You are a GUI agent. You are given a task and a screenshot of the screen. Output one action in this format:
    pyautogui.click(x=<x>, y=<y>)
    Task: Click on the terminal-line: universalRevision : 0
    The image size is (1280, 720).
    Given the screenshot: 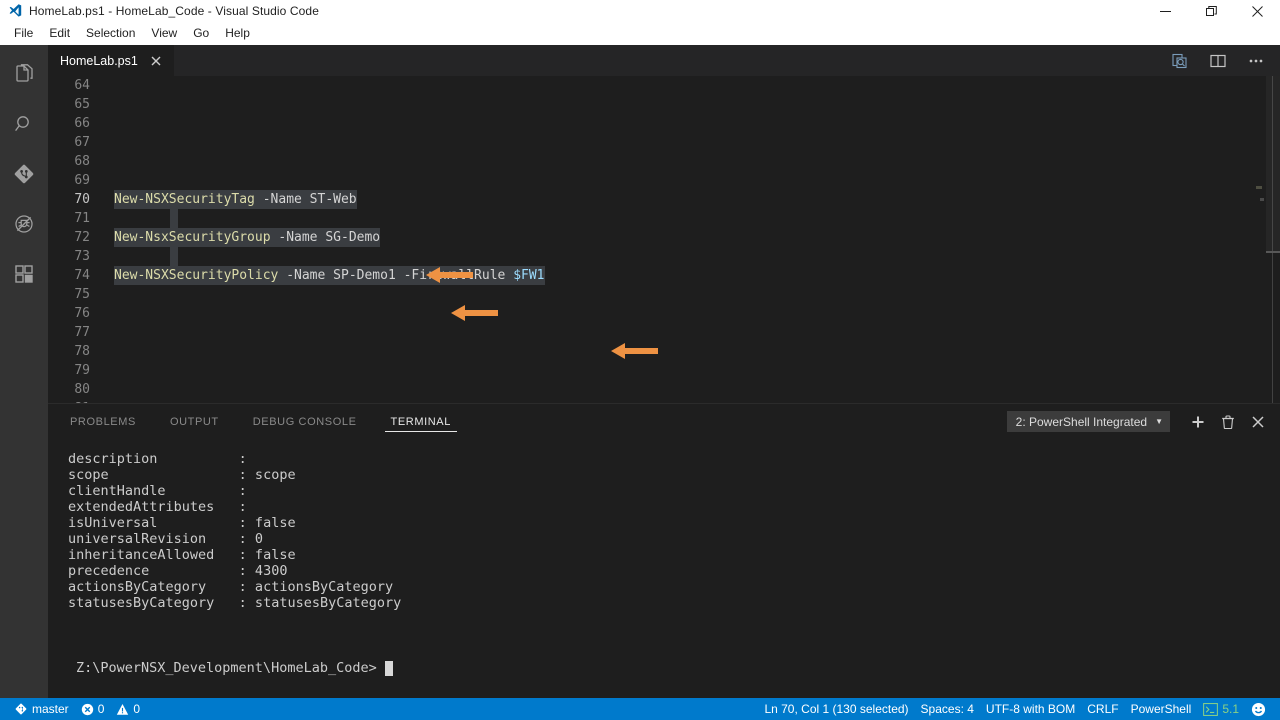 What is the action you would take?
    pyautogui.click(x=166, y=539)
    